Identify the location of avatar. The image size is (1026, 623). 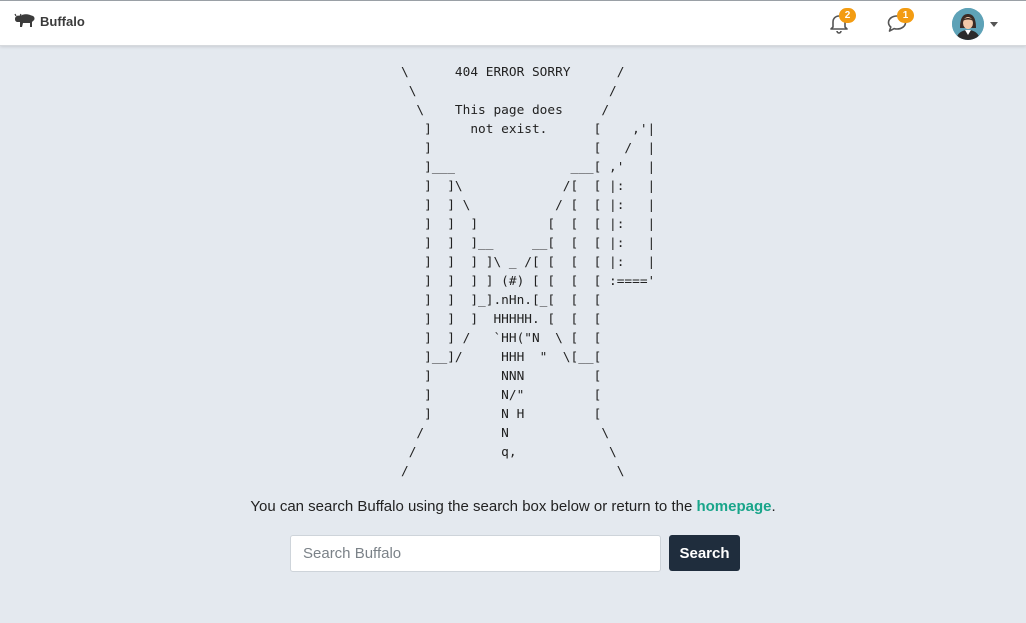
(968, 24).